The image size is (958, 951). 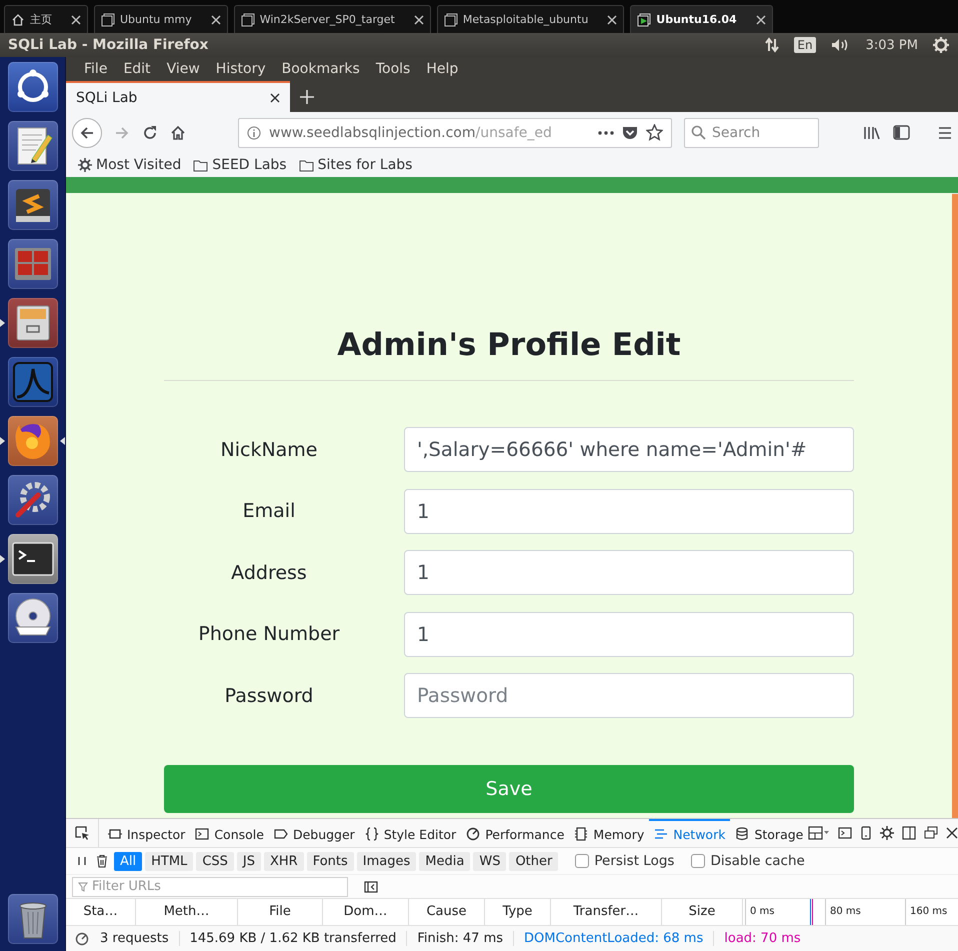 What do you see at coordinates (33, 264) in the screenshot?
I see `split-screen-icon` at bounding box center [33, 264].